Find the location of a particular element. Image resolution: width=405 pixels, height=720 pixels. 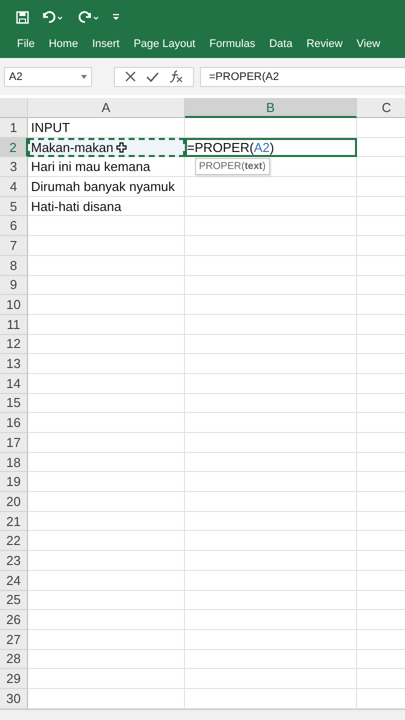

name-box: A2 is located at coordinates (48, 76).